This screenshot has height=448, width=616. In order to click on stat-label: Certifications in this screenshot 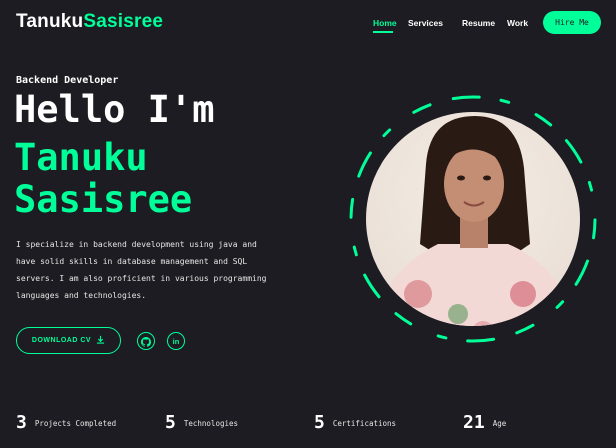, I will do `click(364, 423)`.